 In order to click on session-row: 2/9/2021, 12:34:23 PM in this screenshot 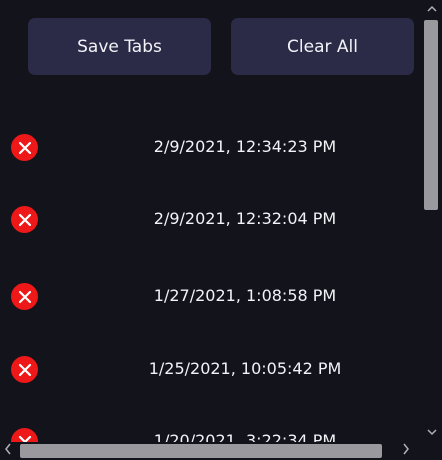, I will do `click(212, 147)`.